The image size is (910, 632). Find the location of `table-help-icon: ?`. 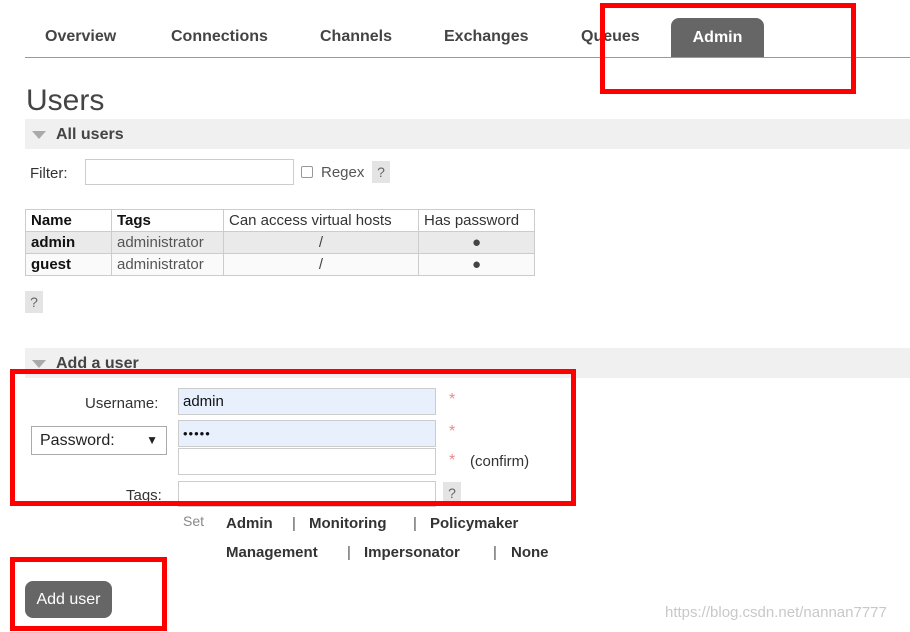

table-help-icon: ? is located at coordinates (34, 302).